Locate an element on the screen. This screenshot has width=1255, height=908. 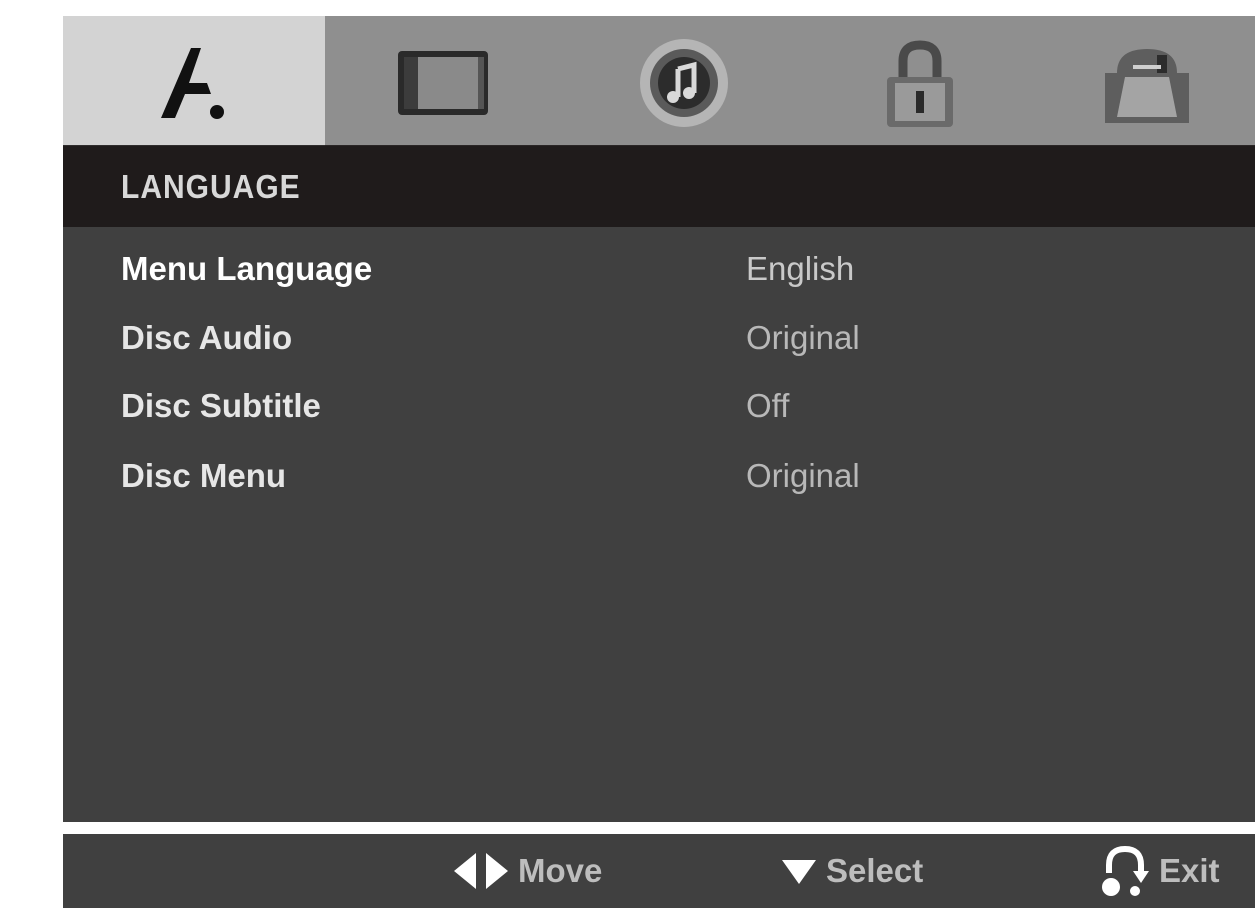
tab-bar is located at coordinates (659, 82).